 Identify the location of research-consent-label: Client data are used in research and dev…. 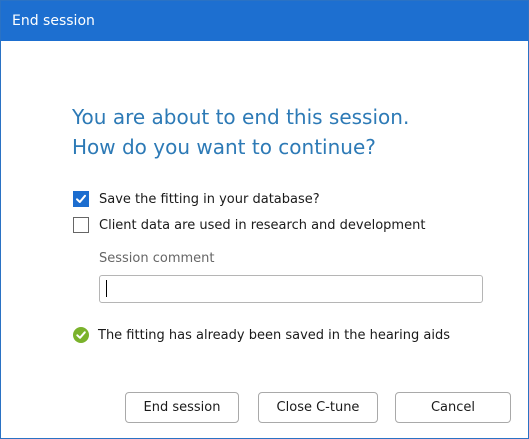
(262, 225).